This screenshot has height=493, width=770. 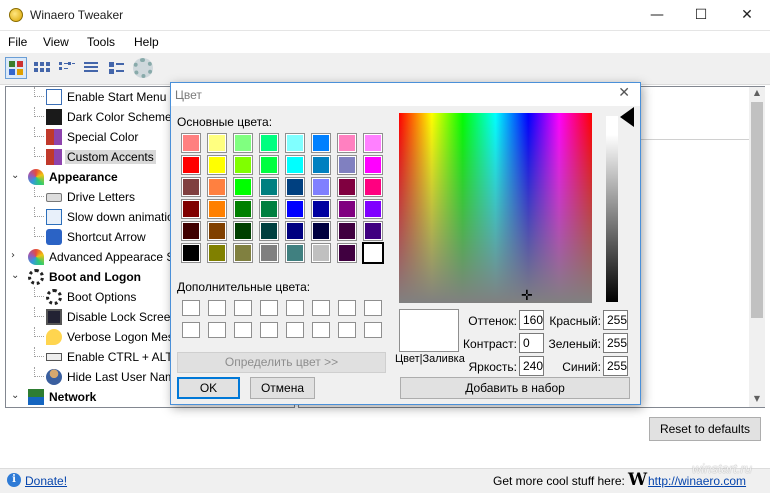 What do you see at coordinates (757, 210) in the screenshot?
I see `scrollbar-thumb` at bounding box center [757, 210].